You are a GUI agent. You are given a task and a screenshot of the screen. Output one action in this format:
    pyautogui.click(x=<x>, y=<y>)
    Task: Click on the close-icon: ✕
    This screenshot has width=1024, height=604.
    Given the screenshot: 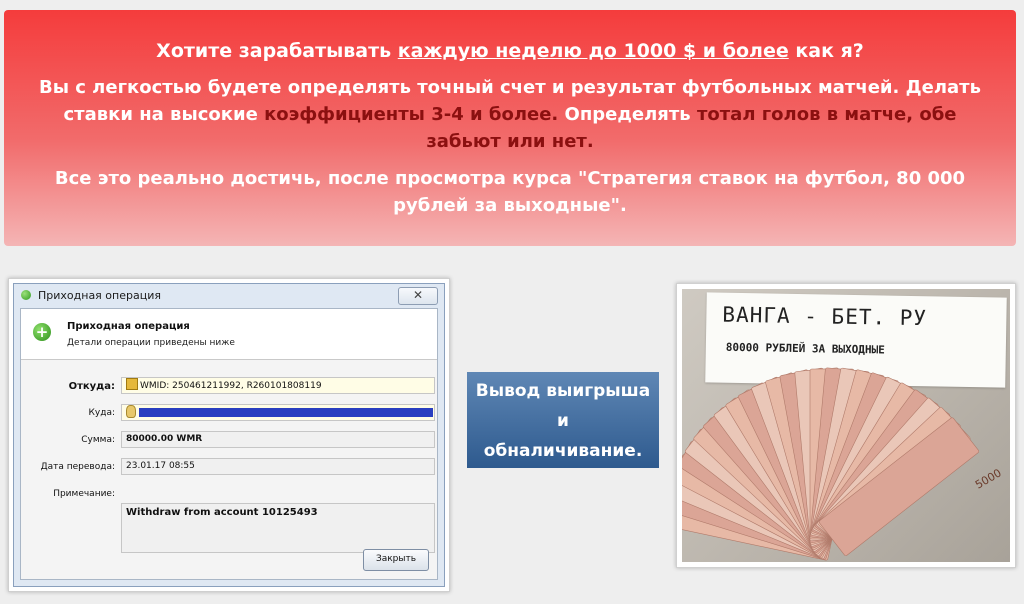 What is the action you would take?
    pyautogui.click(x=418, y=296)
    